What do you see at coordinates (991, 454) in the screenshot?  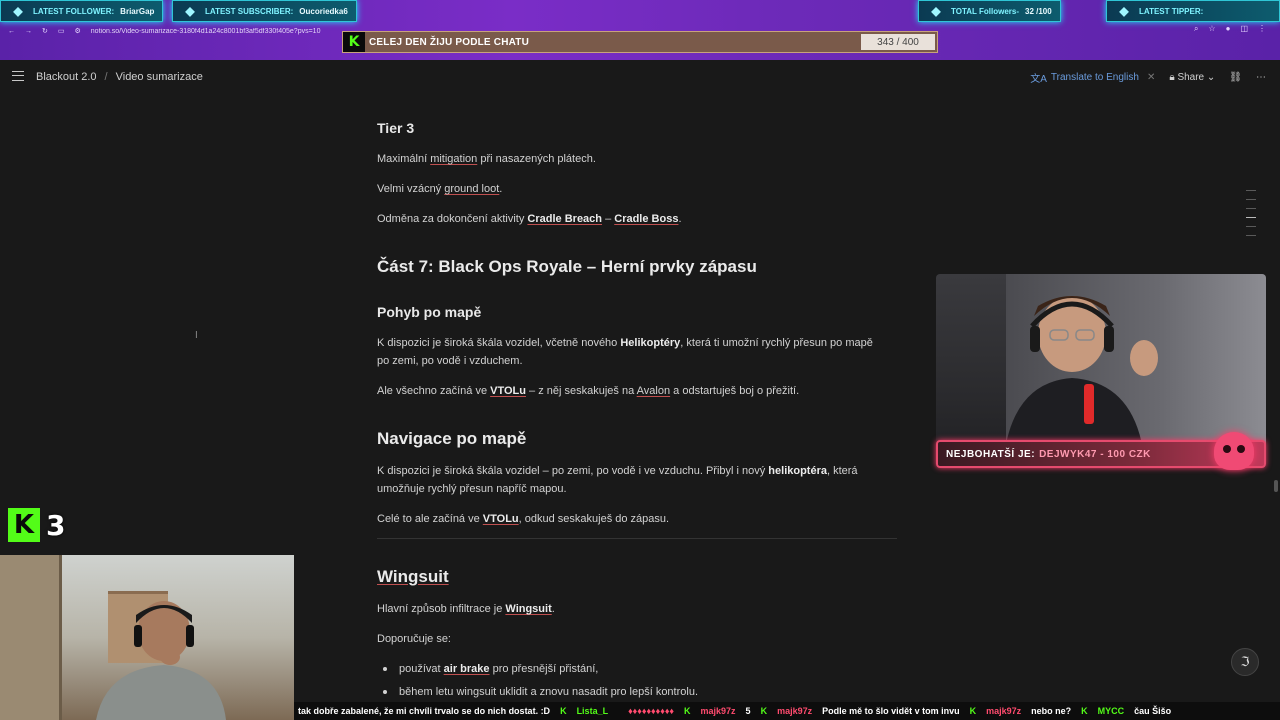 I see `richest-label: NEJBOHATŠÍ JE:` at bounding box center [991, 454].